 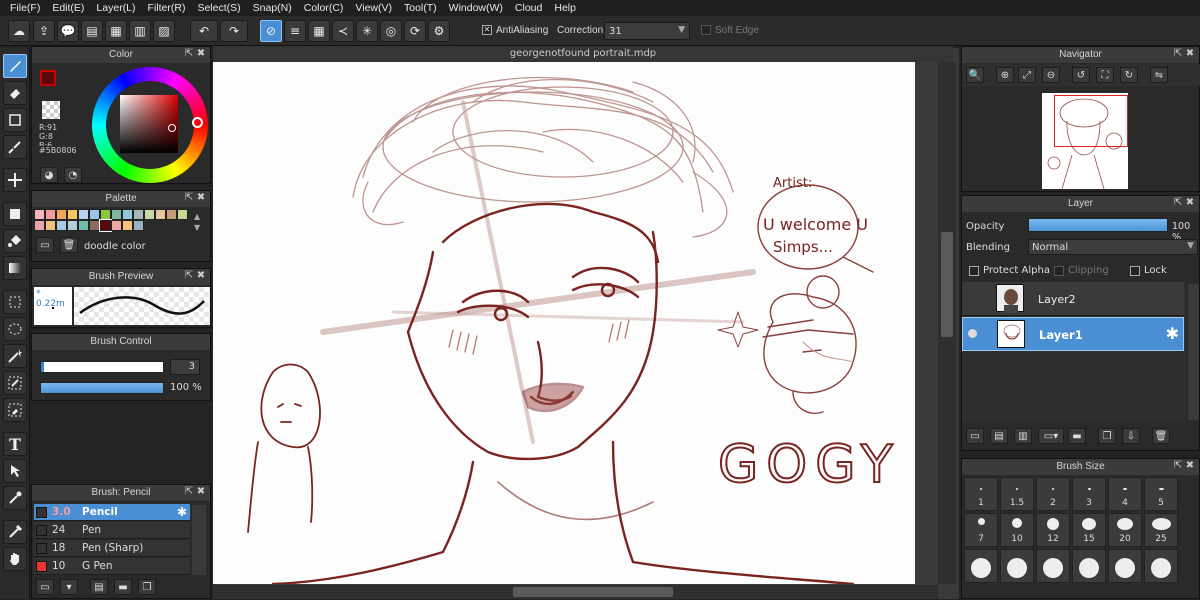 What do you see at coordinates (1053, 494) in the screenshot?
I see `brush-size-cell: 2` at bounding box center [1053, 494].